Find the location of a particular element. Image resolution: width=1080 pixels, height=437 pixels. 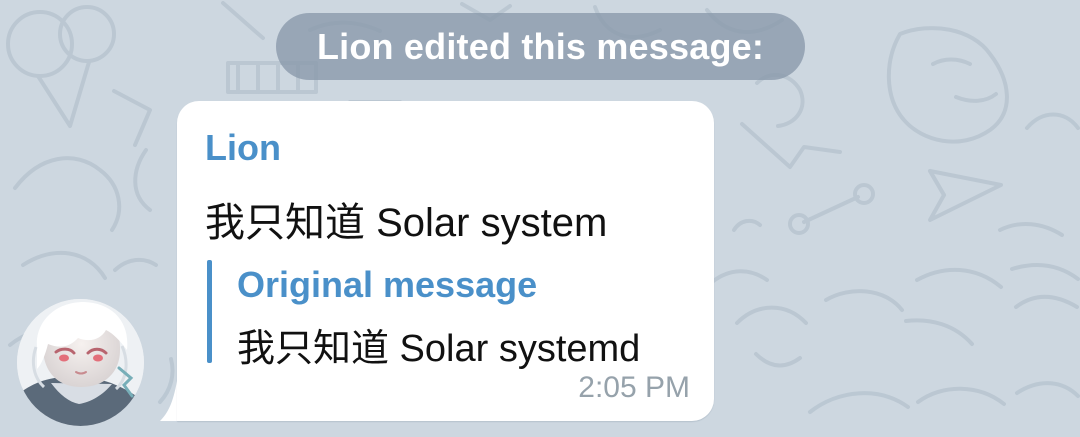

edit-service-message: Lion edited this message: is located at coordinates (540, 46).